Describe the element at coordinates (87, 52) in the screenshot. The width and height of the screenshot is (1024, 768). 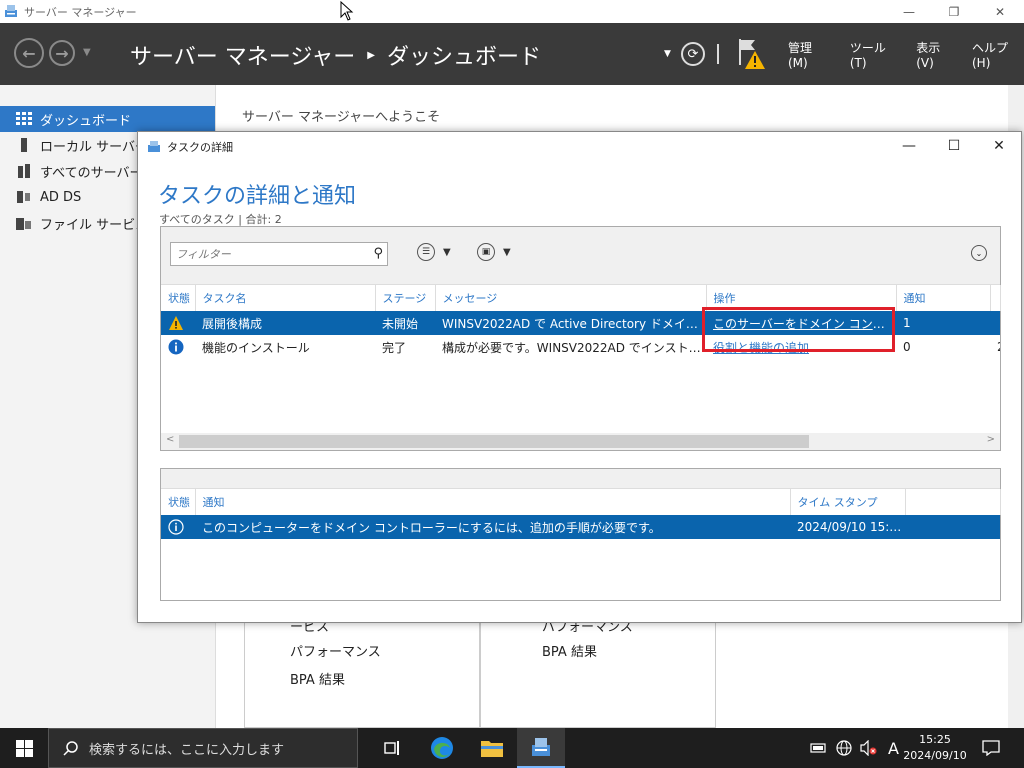
I see `history-dropdown-icon: ▼` at that location.